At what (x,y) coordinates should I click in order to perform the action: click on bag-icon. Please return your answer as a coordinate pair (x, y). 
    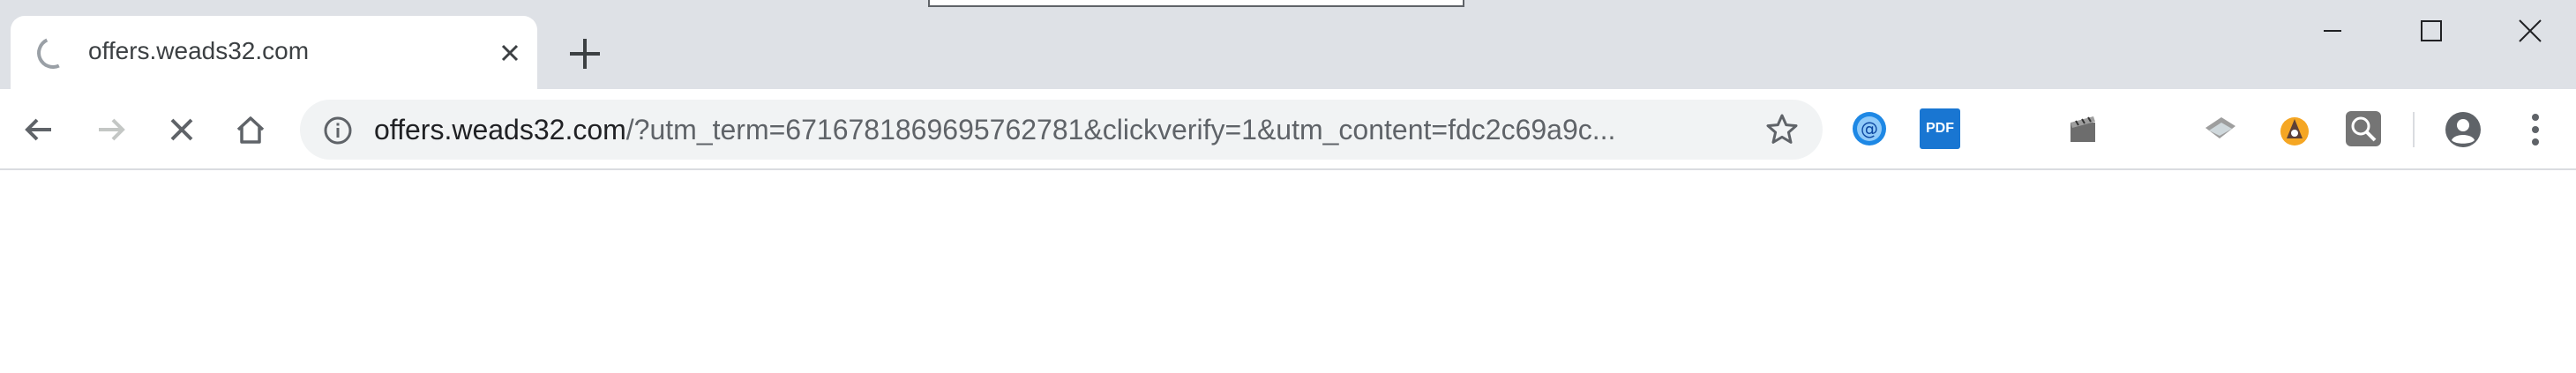
    Looking at the image, I should click on (2295, 128).